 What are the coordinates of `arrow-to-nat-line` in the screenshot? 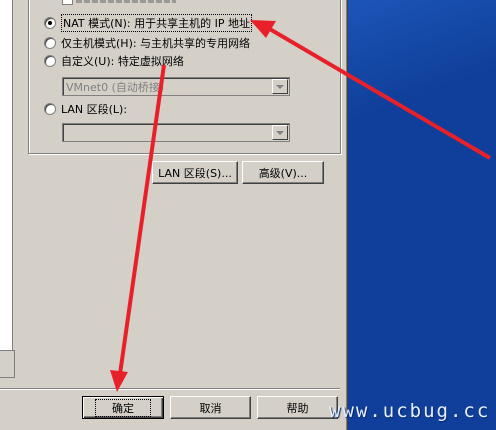 It's located at (379, 93).